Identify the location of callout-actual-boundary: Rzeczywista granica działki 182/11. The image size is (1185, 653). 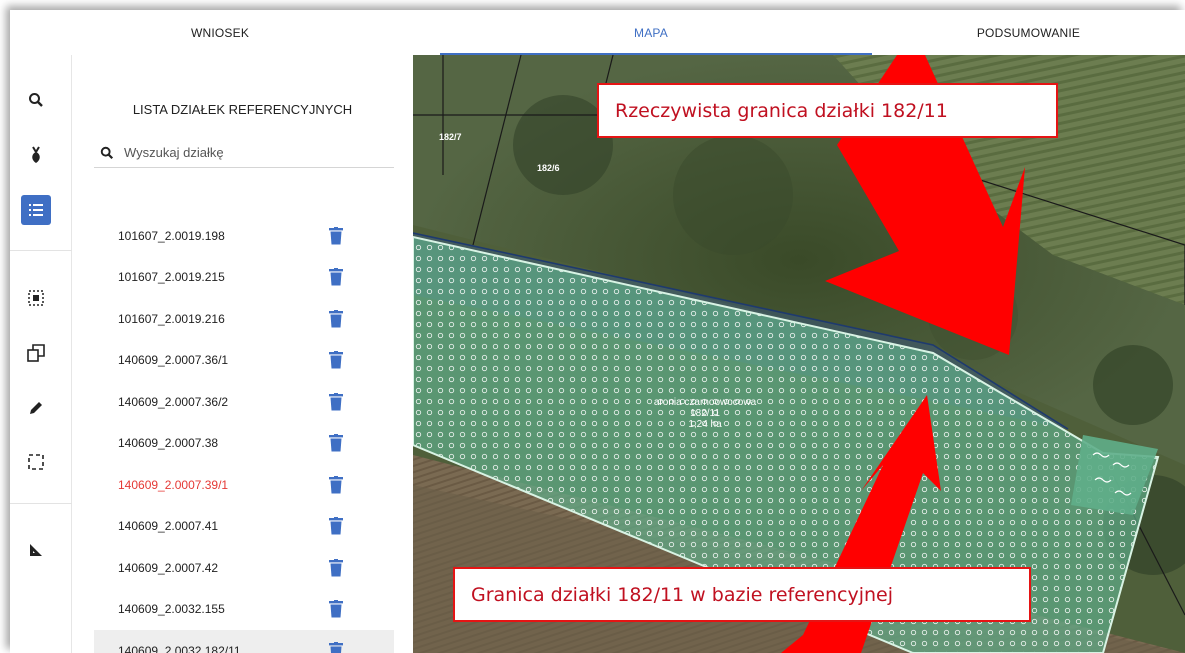
(827, 110).